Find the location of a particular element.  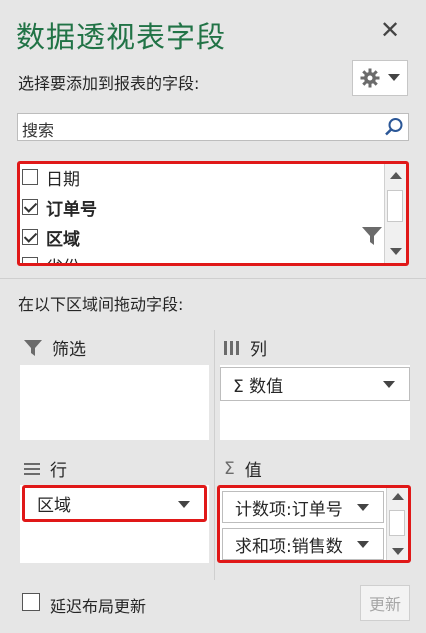

field-list-scrollbar is located at coordinates (395, 213).